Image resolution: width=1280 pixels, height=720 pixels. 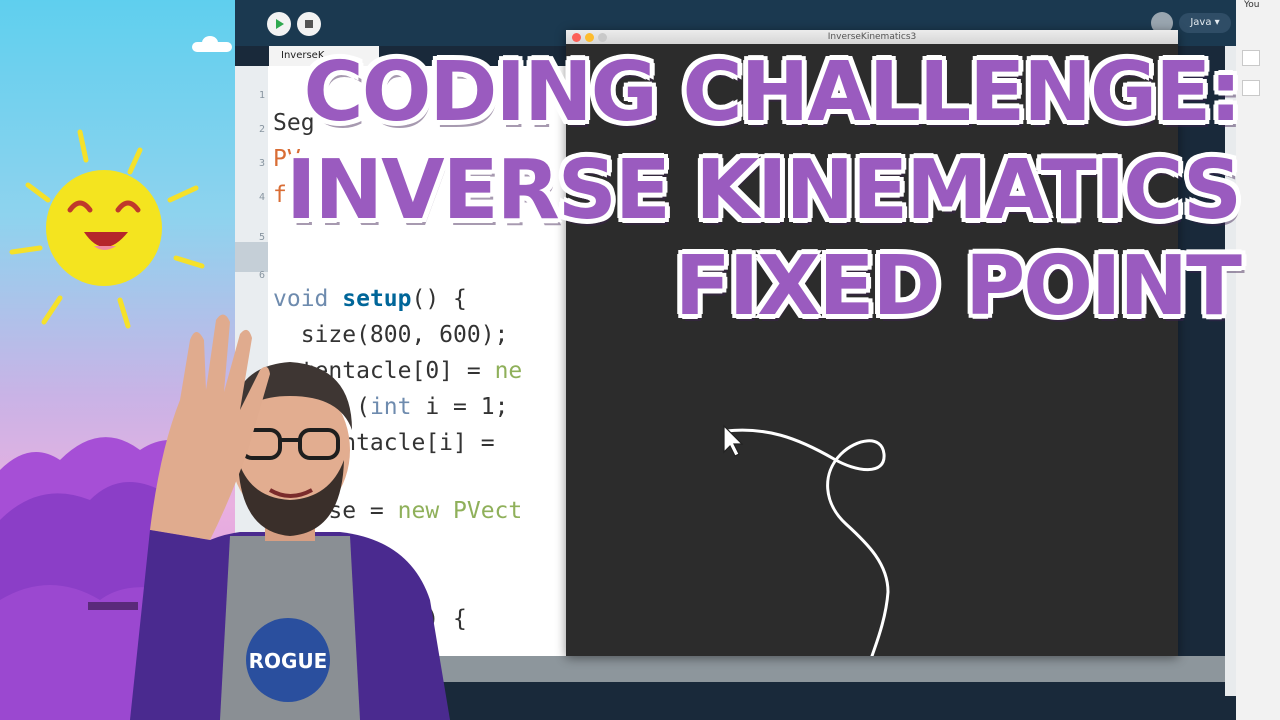 I want to click on stop-button, so click(x=309, y=24).